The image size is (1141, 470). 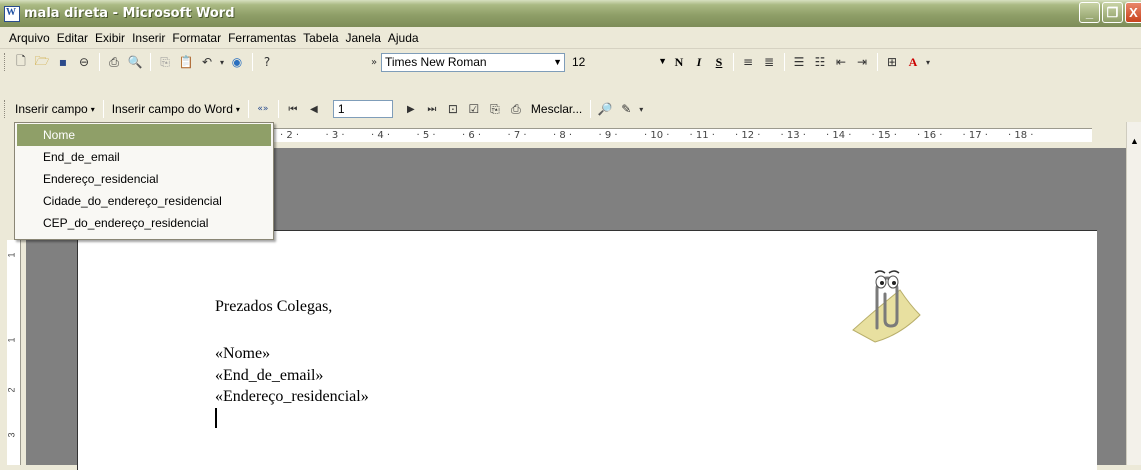 What do you see at coordinates (314, 109) in the screenshot?
I see `previous-record-icon: ◀` at bounding box center [314, 109].